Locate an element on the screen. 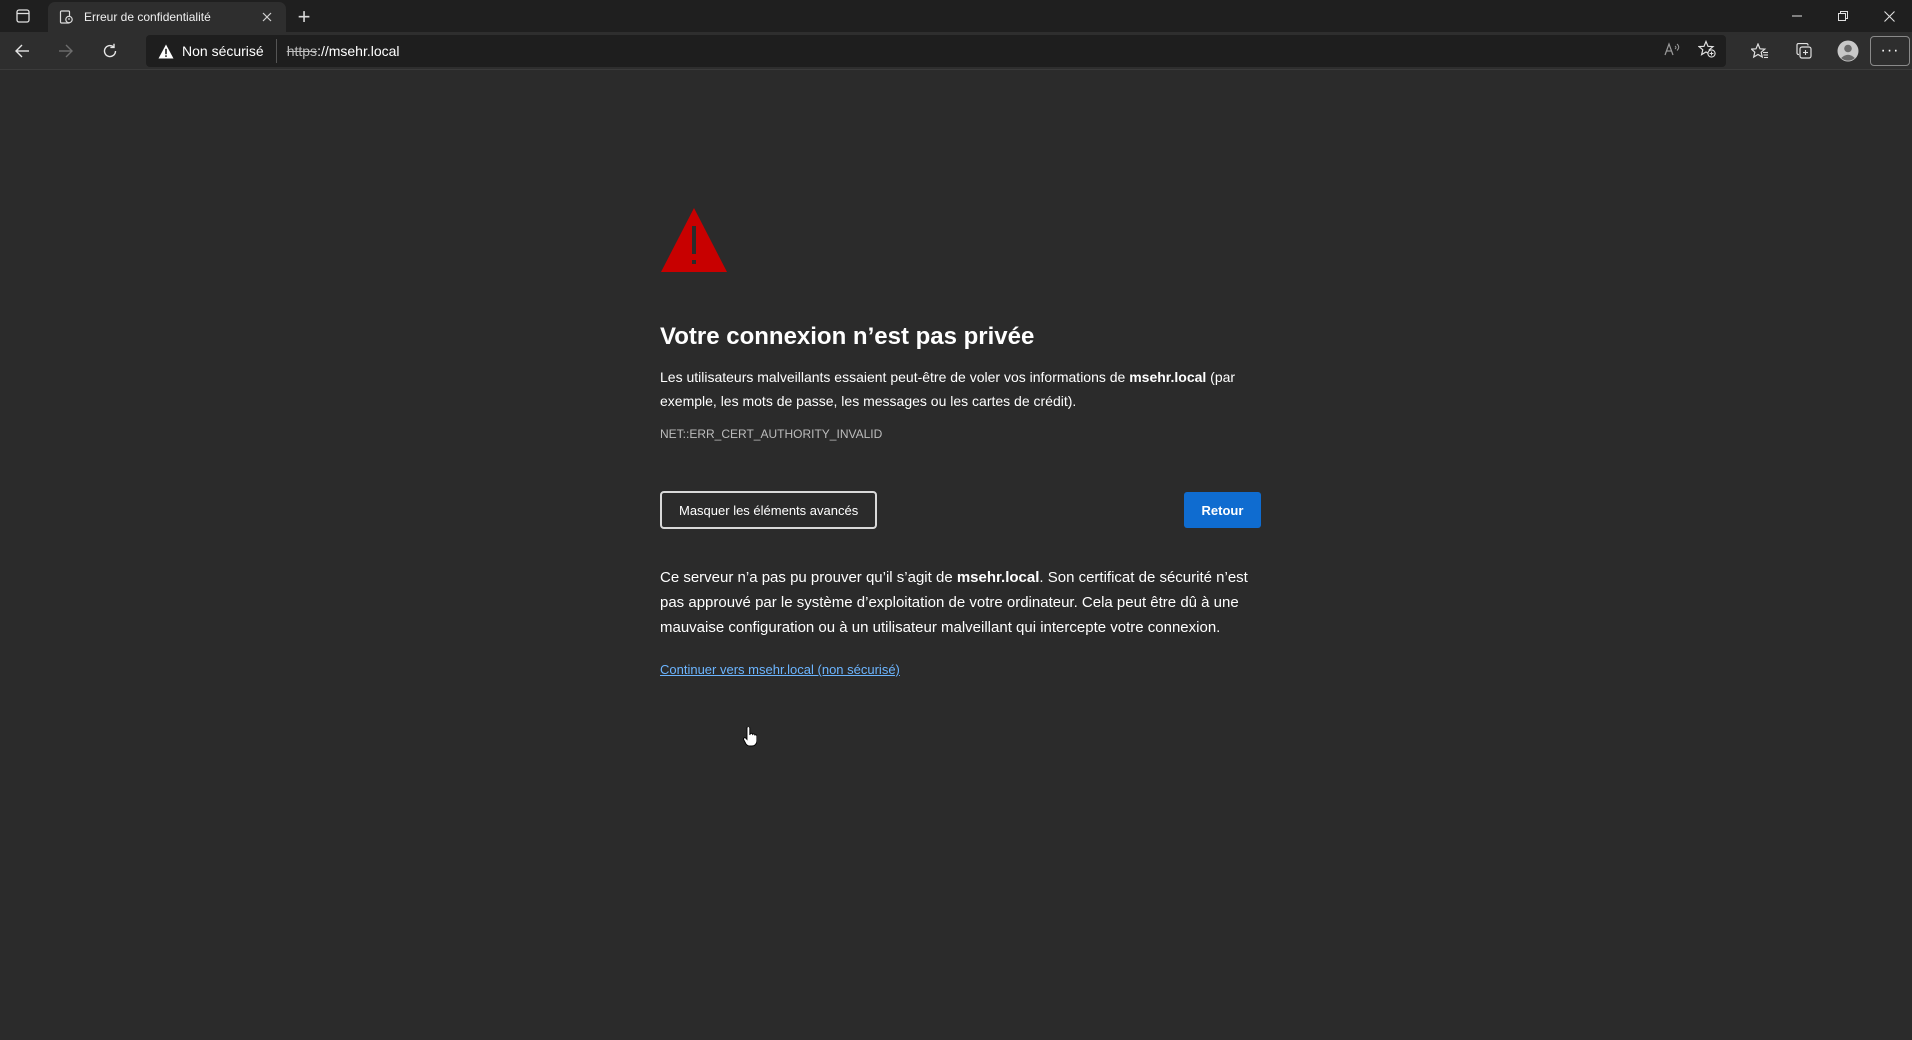  tab-strip: Erreur de confidentialité + is located at coordinates (956, 16).